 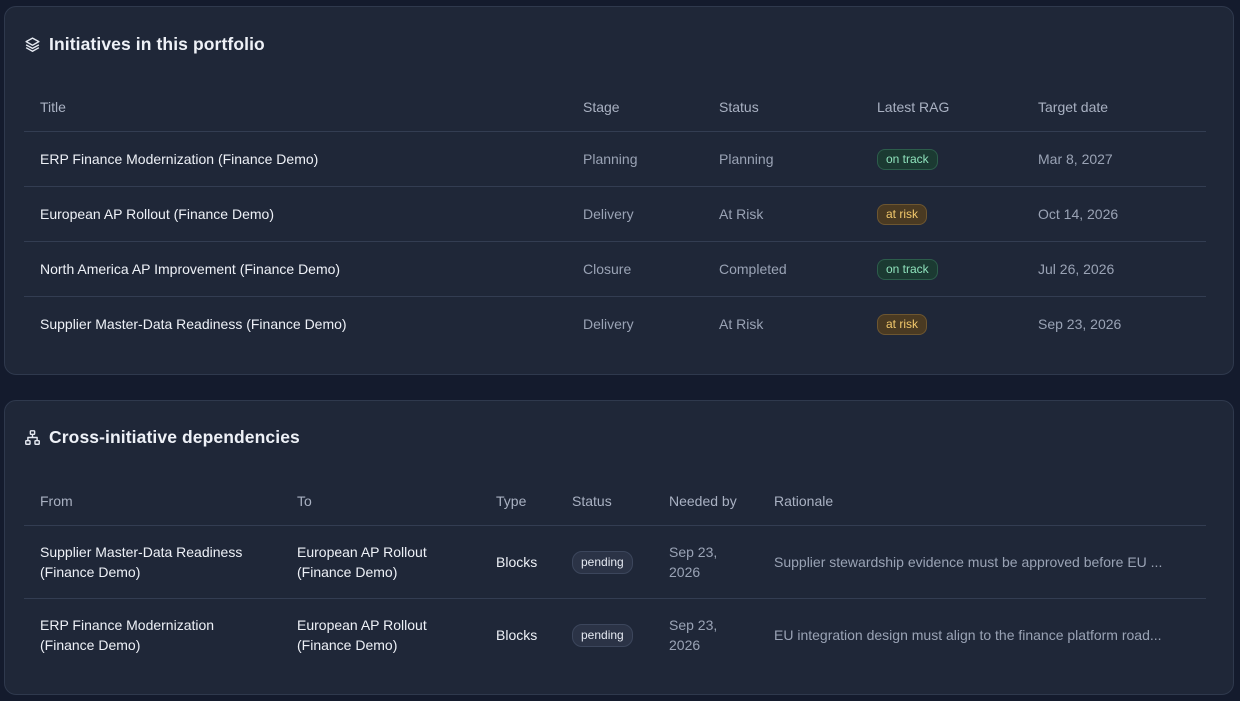 I want to click on initiative-target-date: Oct 14, 2026, so click(x=1114, y=214).